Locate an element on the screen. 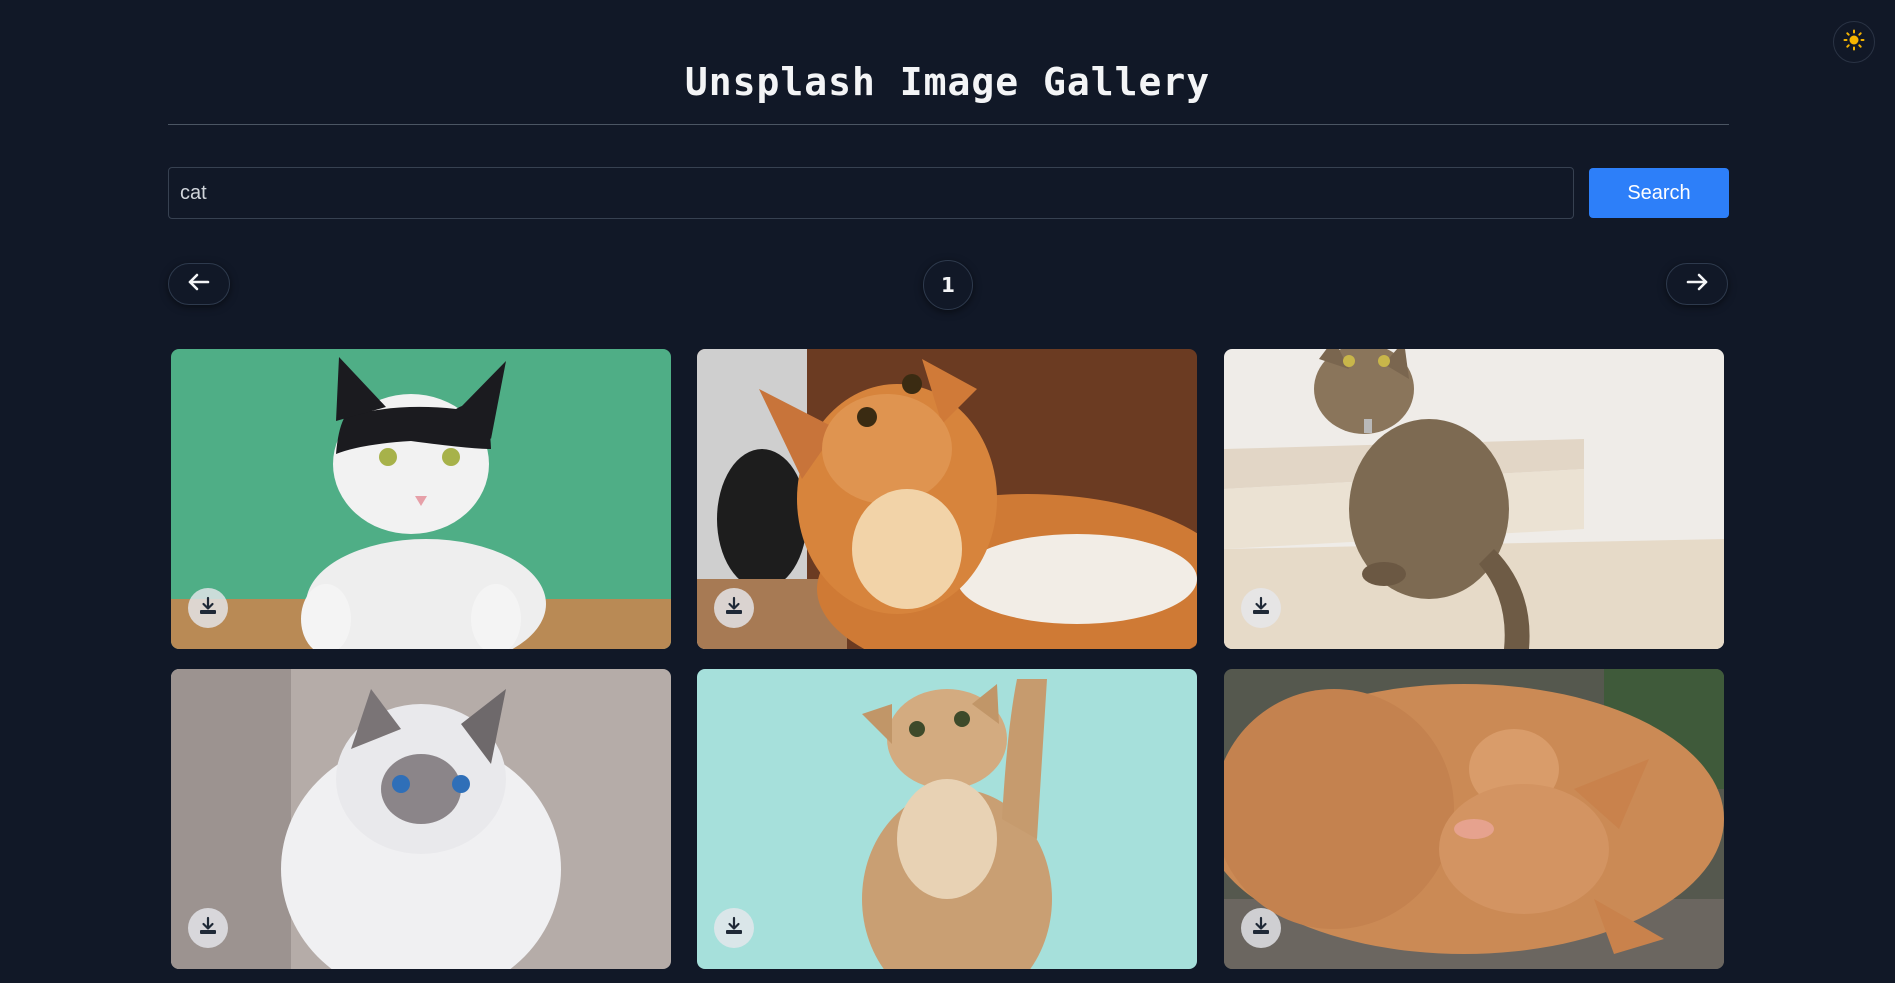 The width and height of the screenshot is (1895, 983). arrow-right-icon is located at coordinates (1697, 284).